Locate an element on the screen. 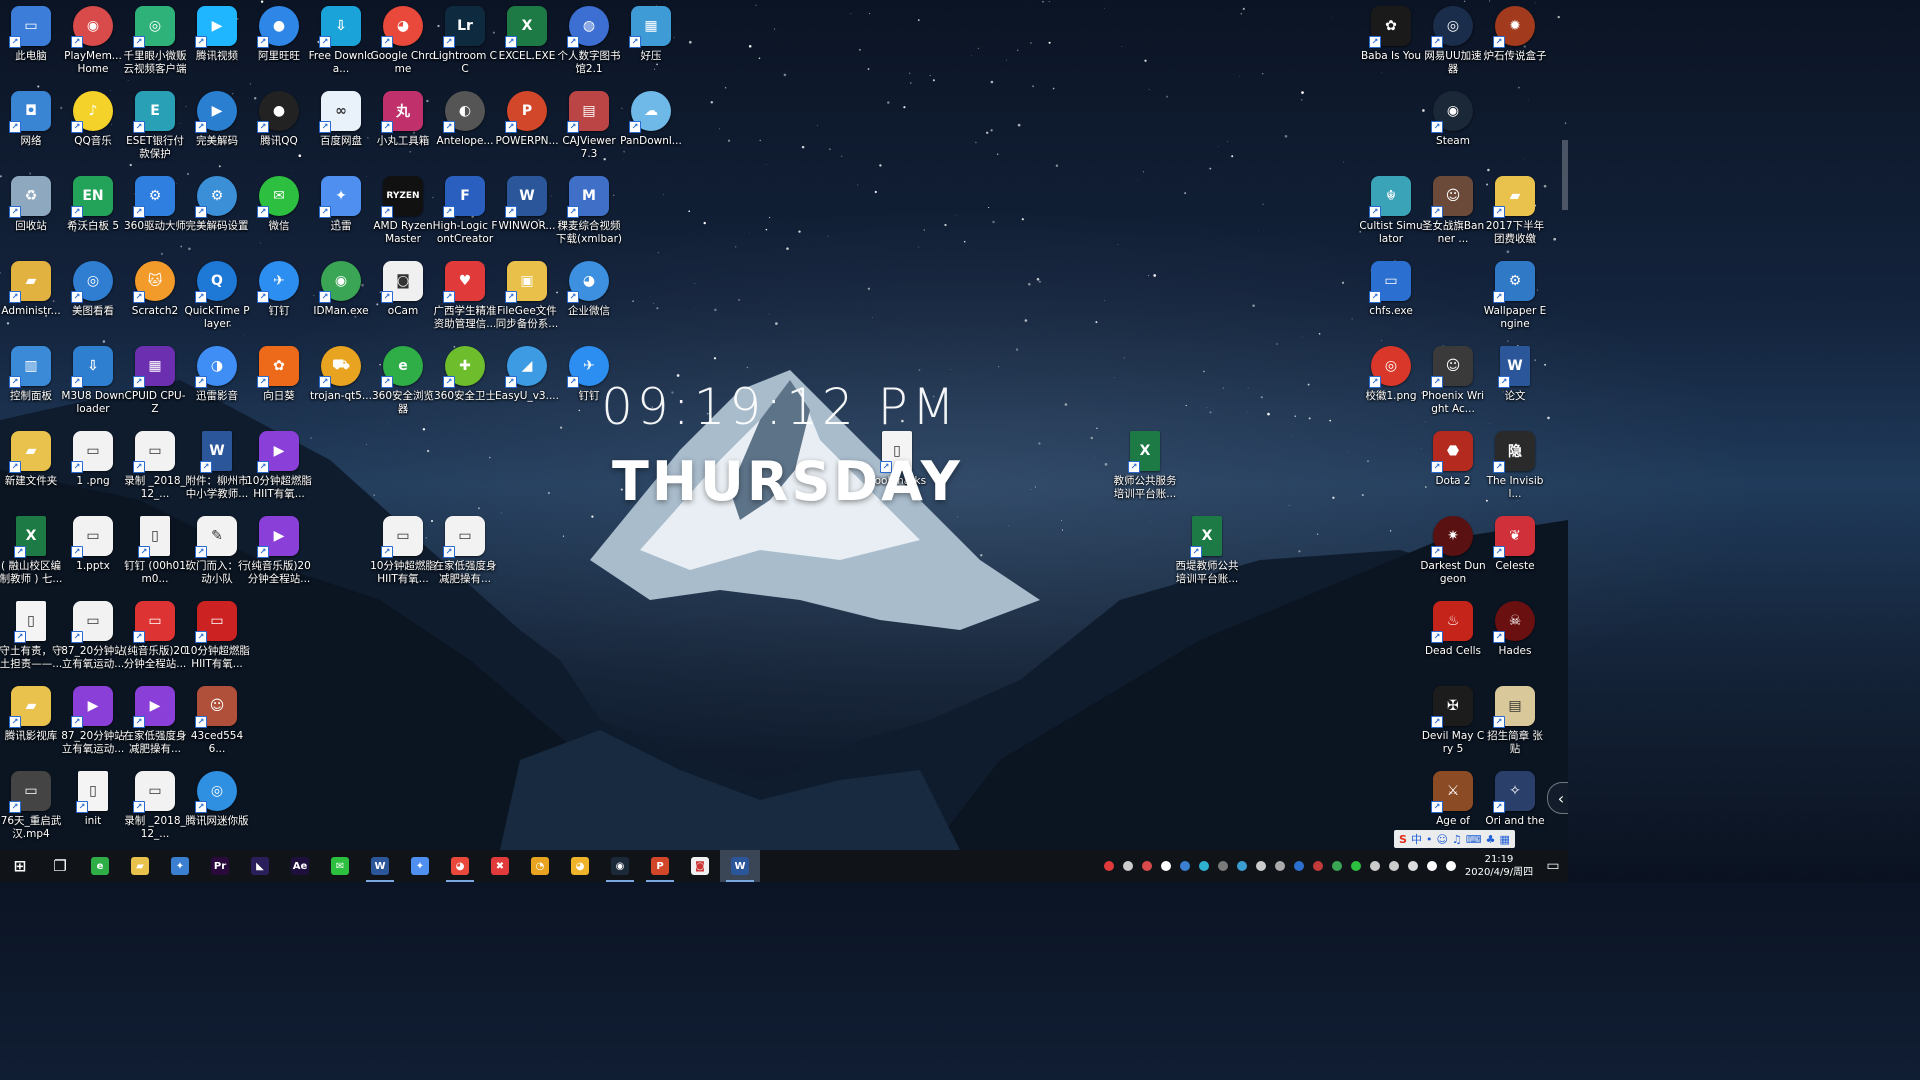  desktop-icon: ♪ ↗ QQ音乐 is located at coordinates (93, 129).